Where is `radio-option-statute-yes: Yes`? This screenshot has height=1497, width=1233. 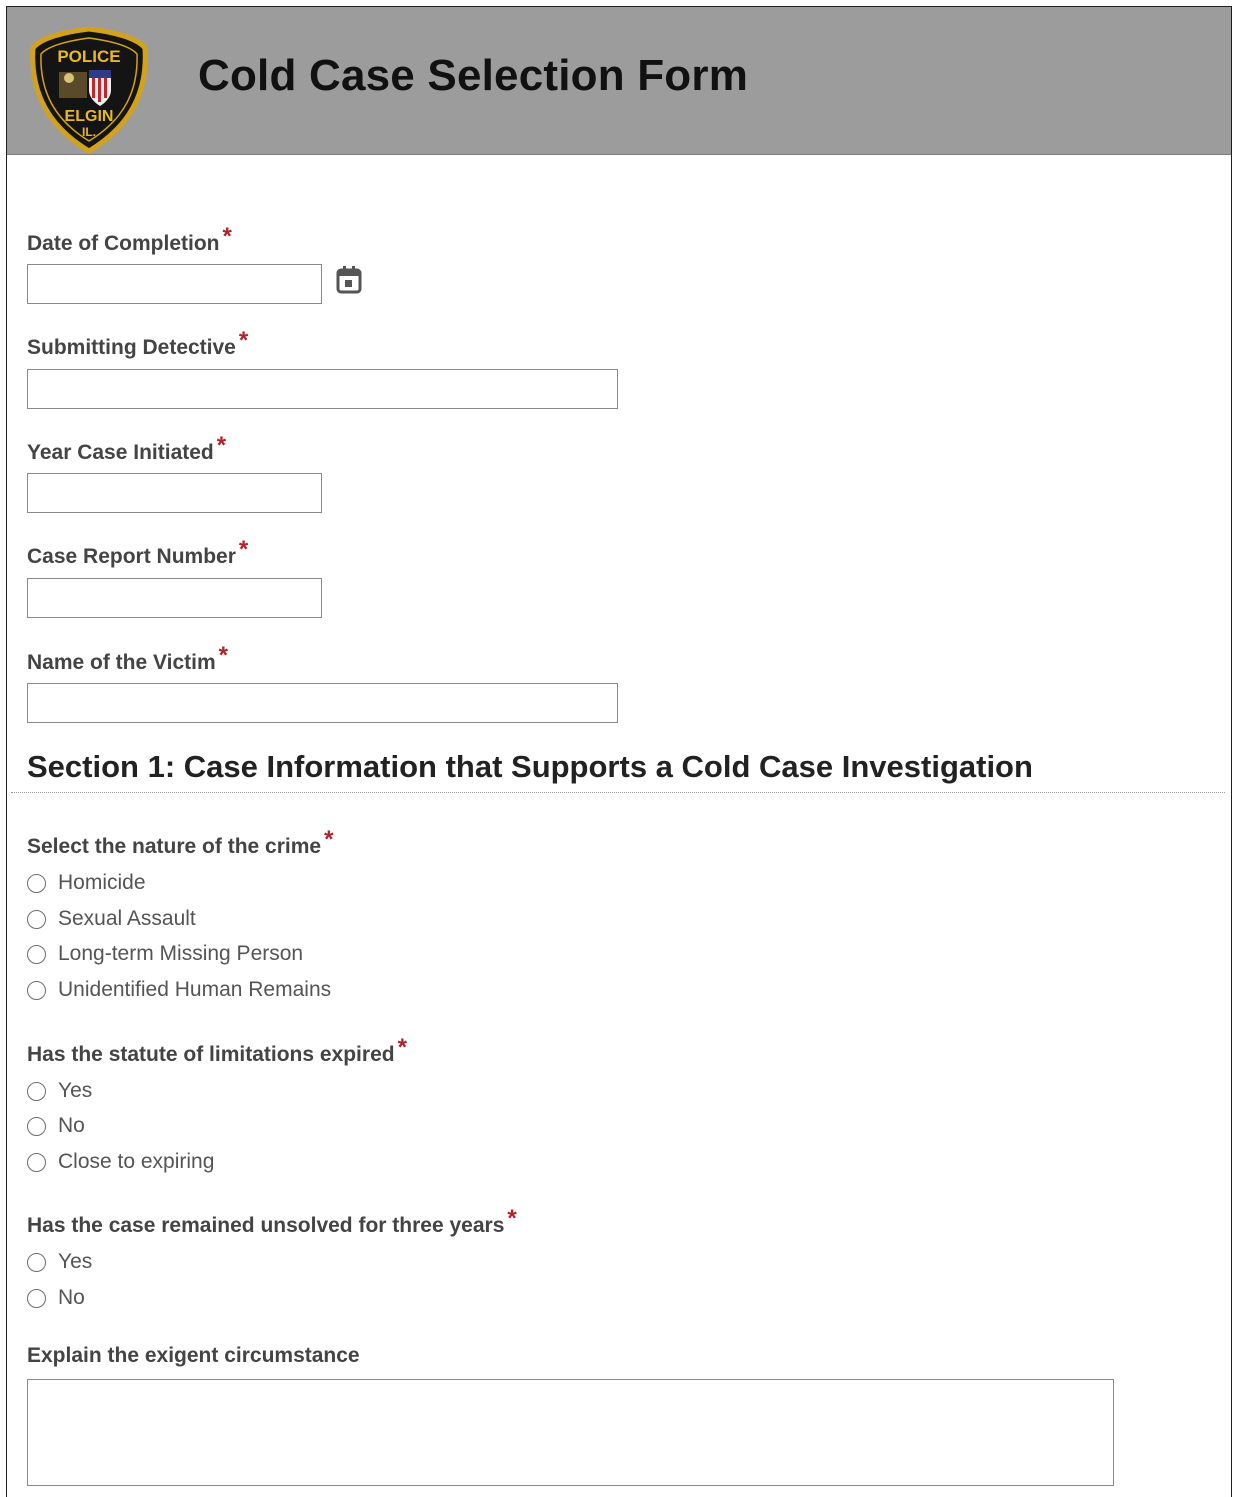 radio-option-statute-yes: Yes is located at coordinates (59, 1091).